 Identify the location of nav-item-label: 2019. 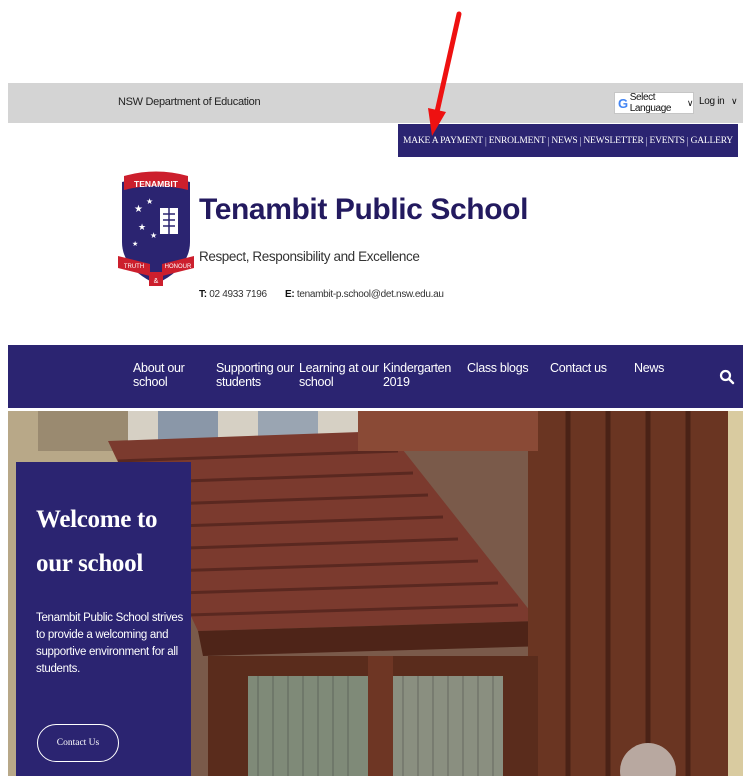
(396, 382).